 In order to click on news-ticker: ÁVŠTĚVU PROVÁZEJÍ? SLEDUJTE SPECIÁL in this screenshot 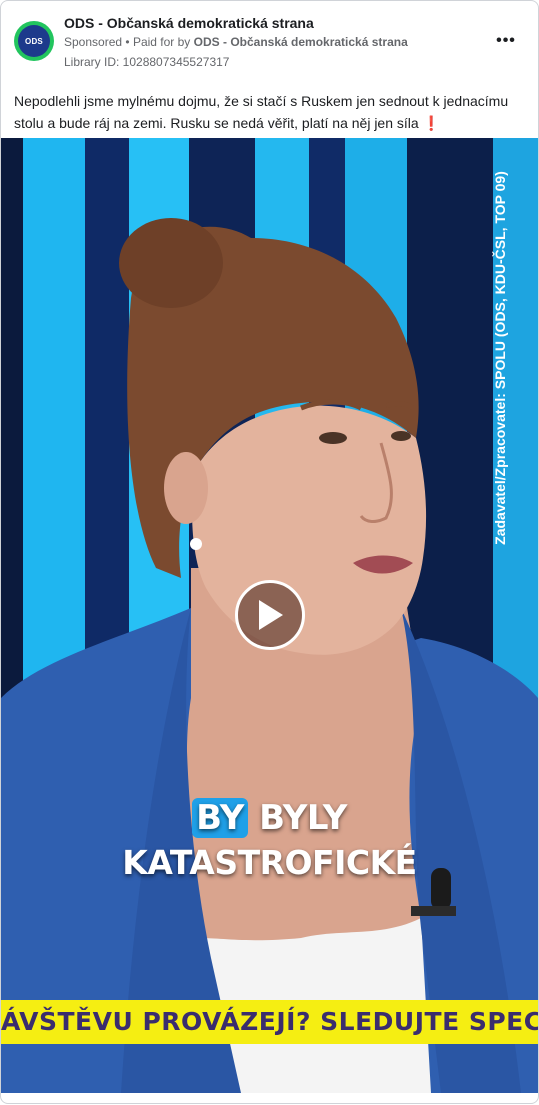, I will do `click(269, 1022)`.